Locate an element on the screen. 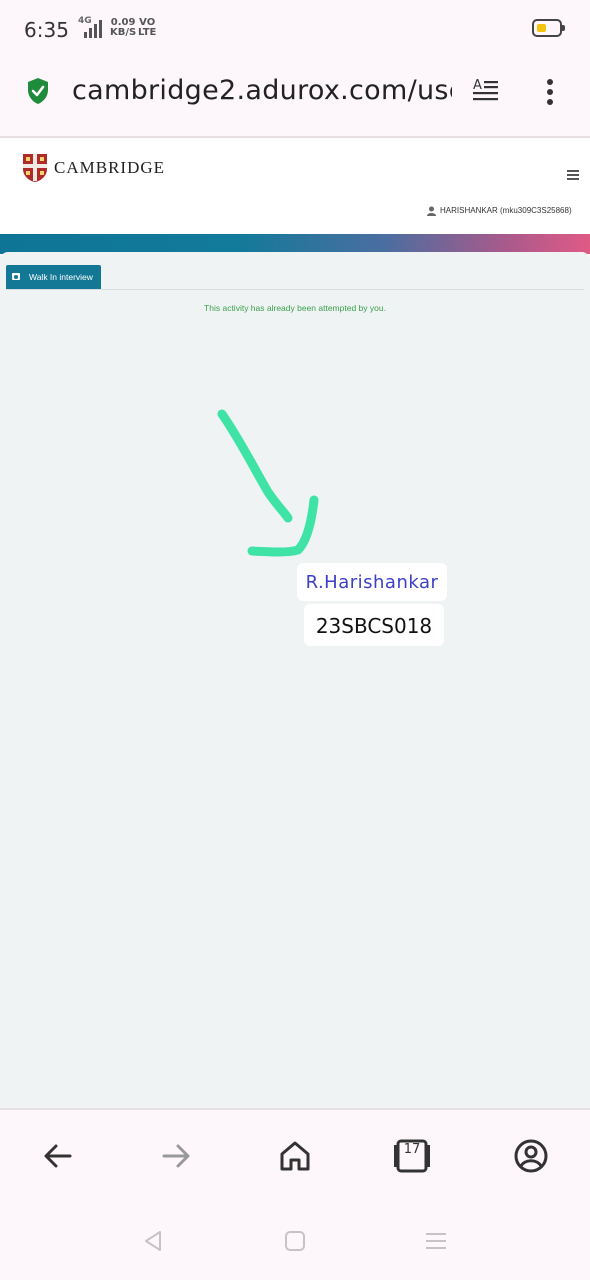  name-label-box: R.Harishankar is located at coordinates (372, 582).